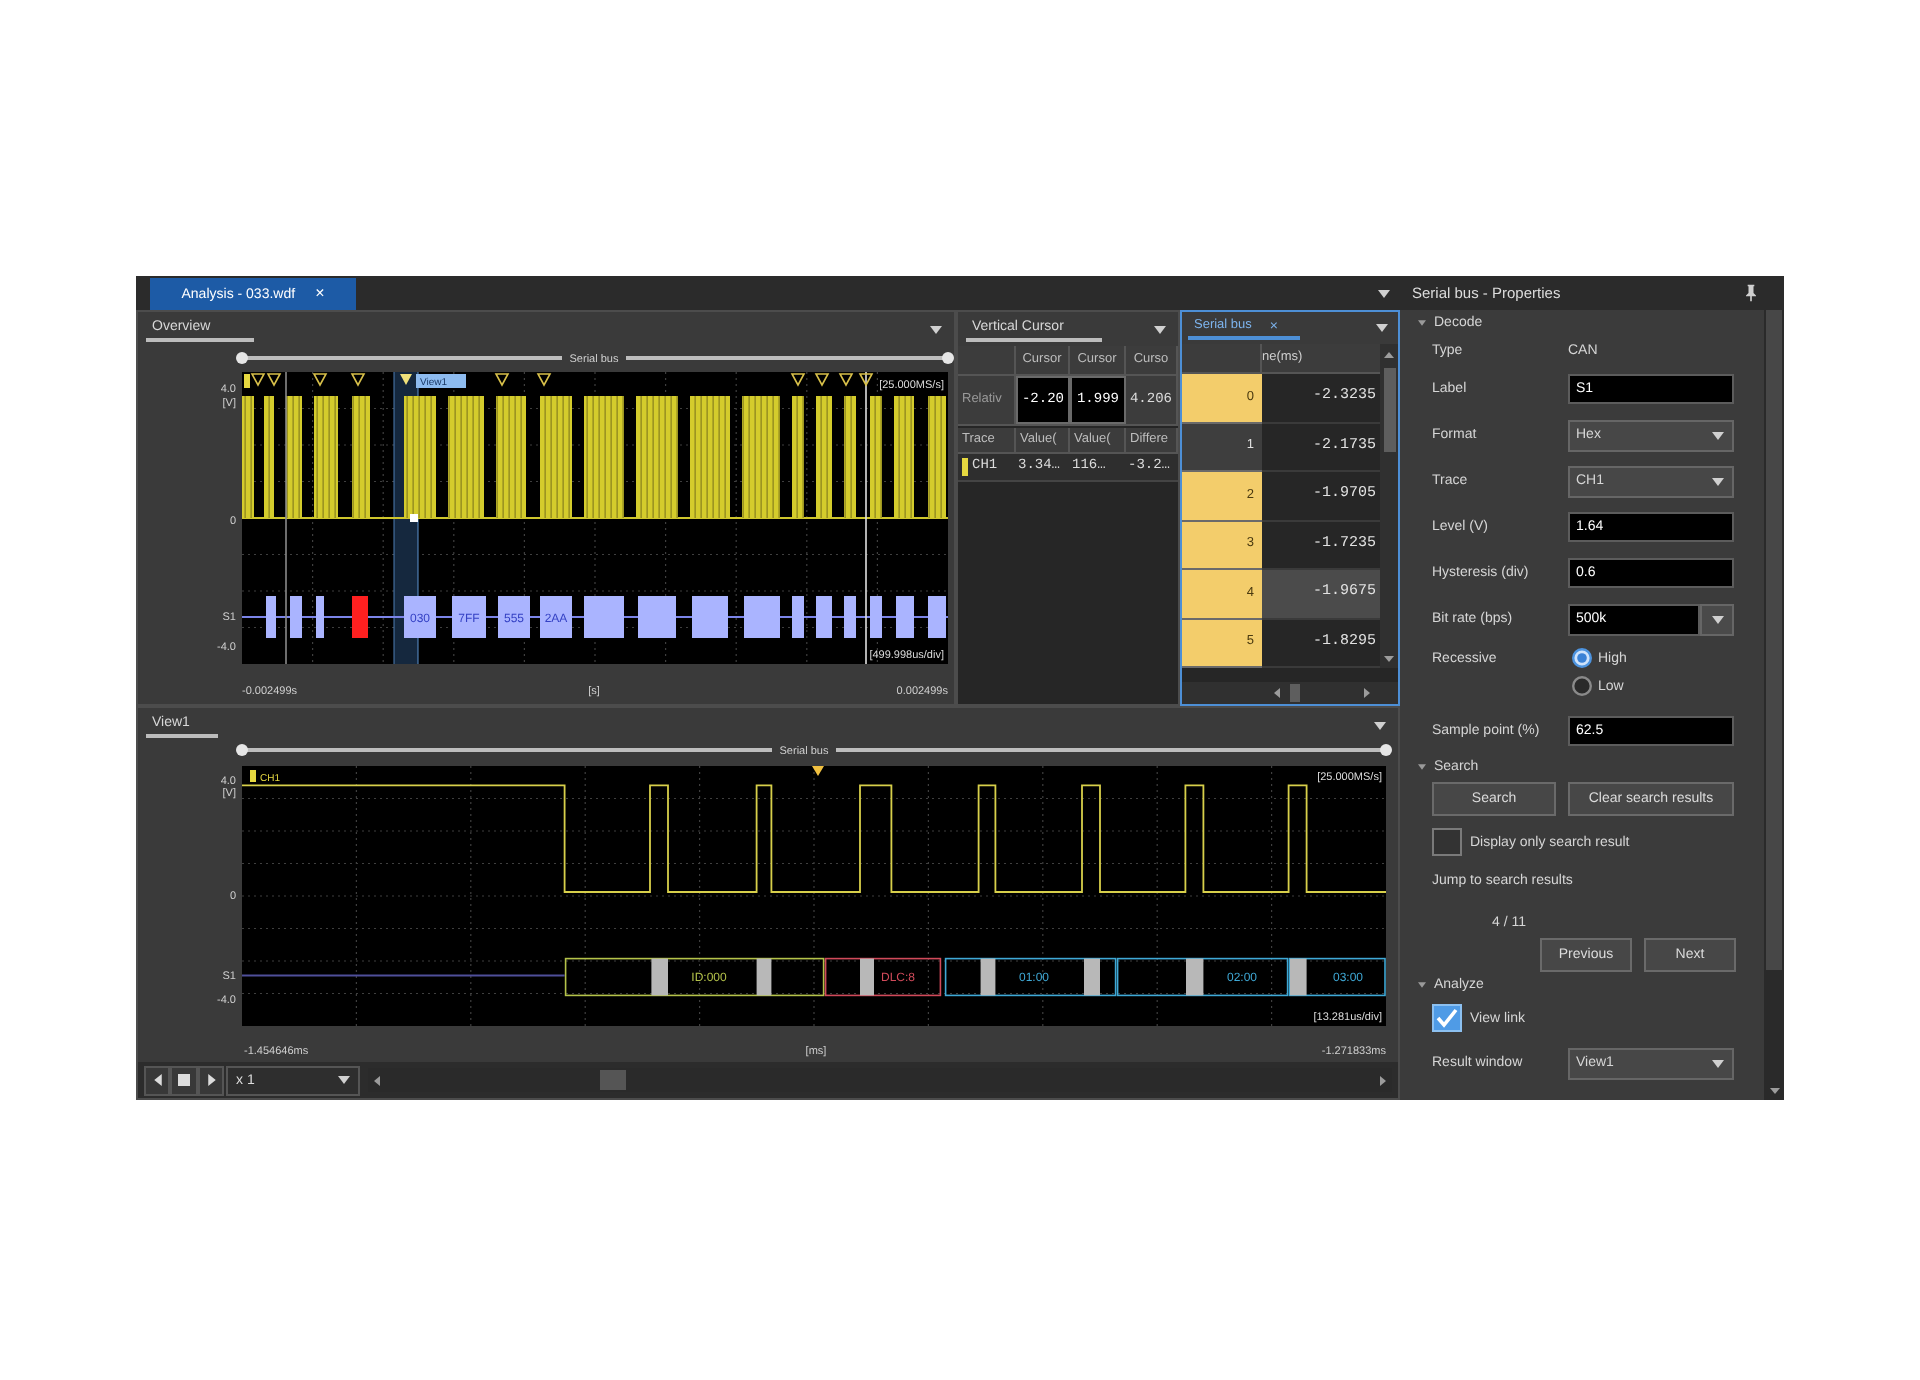 The width and height of the screenshot is (1920, 1380). What do you see at coordinates (414, 518) in the screenshot?
I see `cursor-handle-icon` at bounding box center [414, 518].